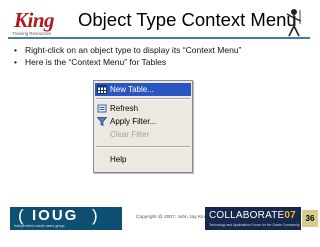 The image size is (320, 247). What do you see at coordinates (130, 134) in the screenshot?
I see `menu-item-label: Clear Filter` at bounding box center [130, 134].